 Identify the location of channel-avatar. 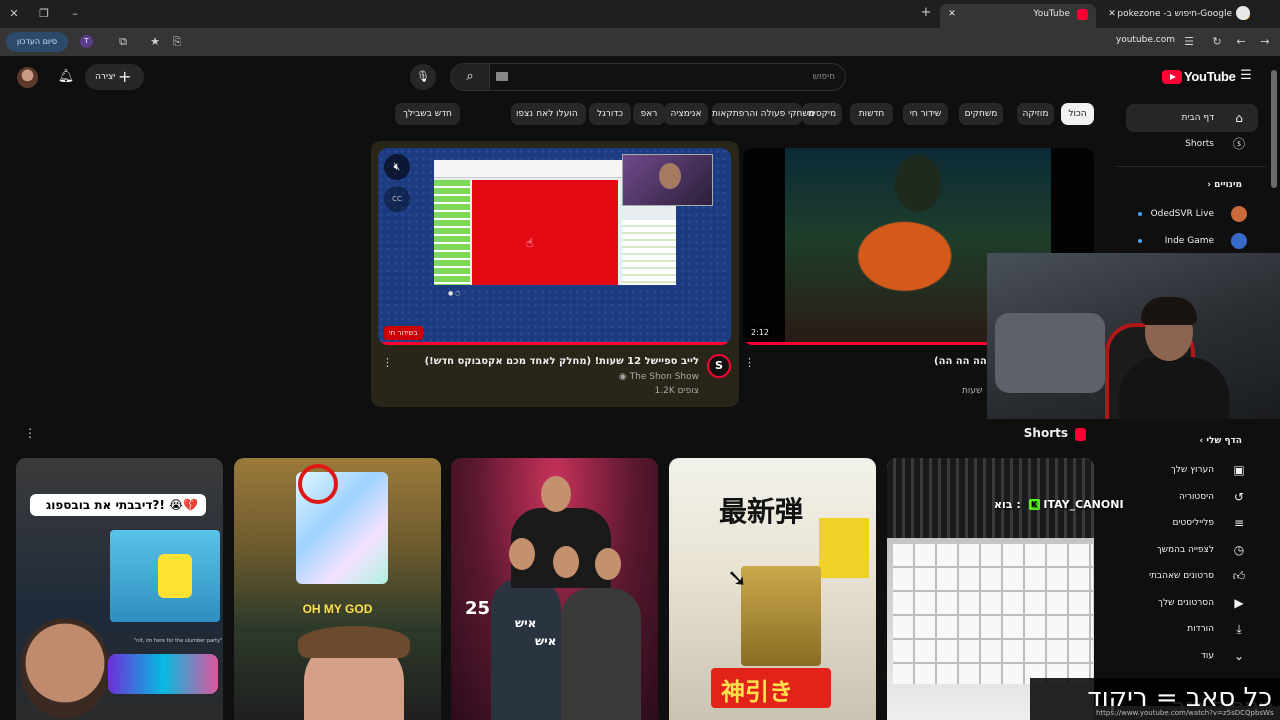
(1239, 214).